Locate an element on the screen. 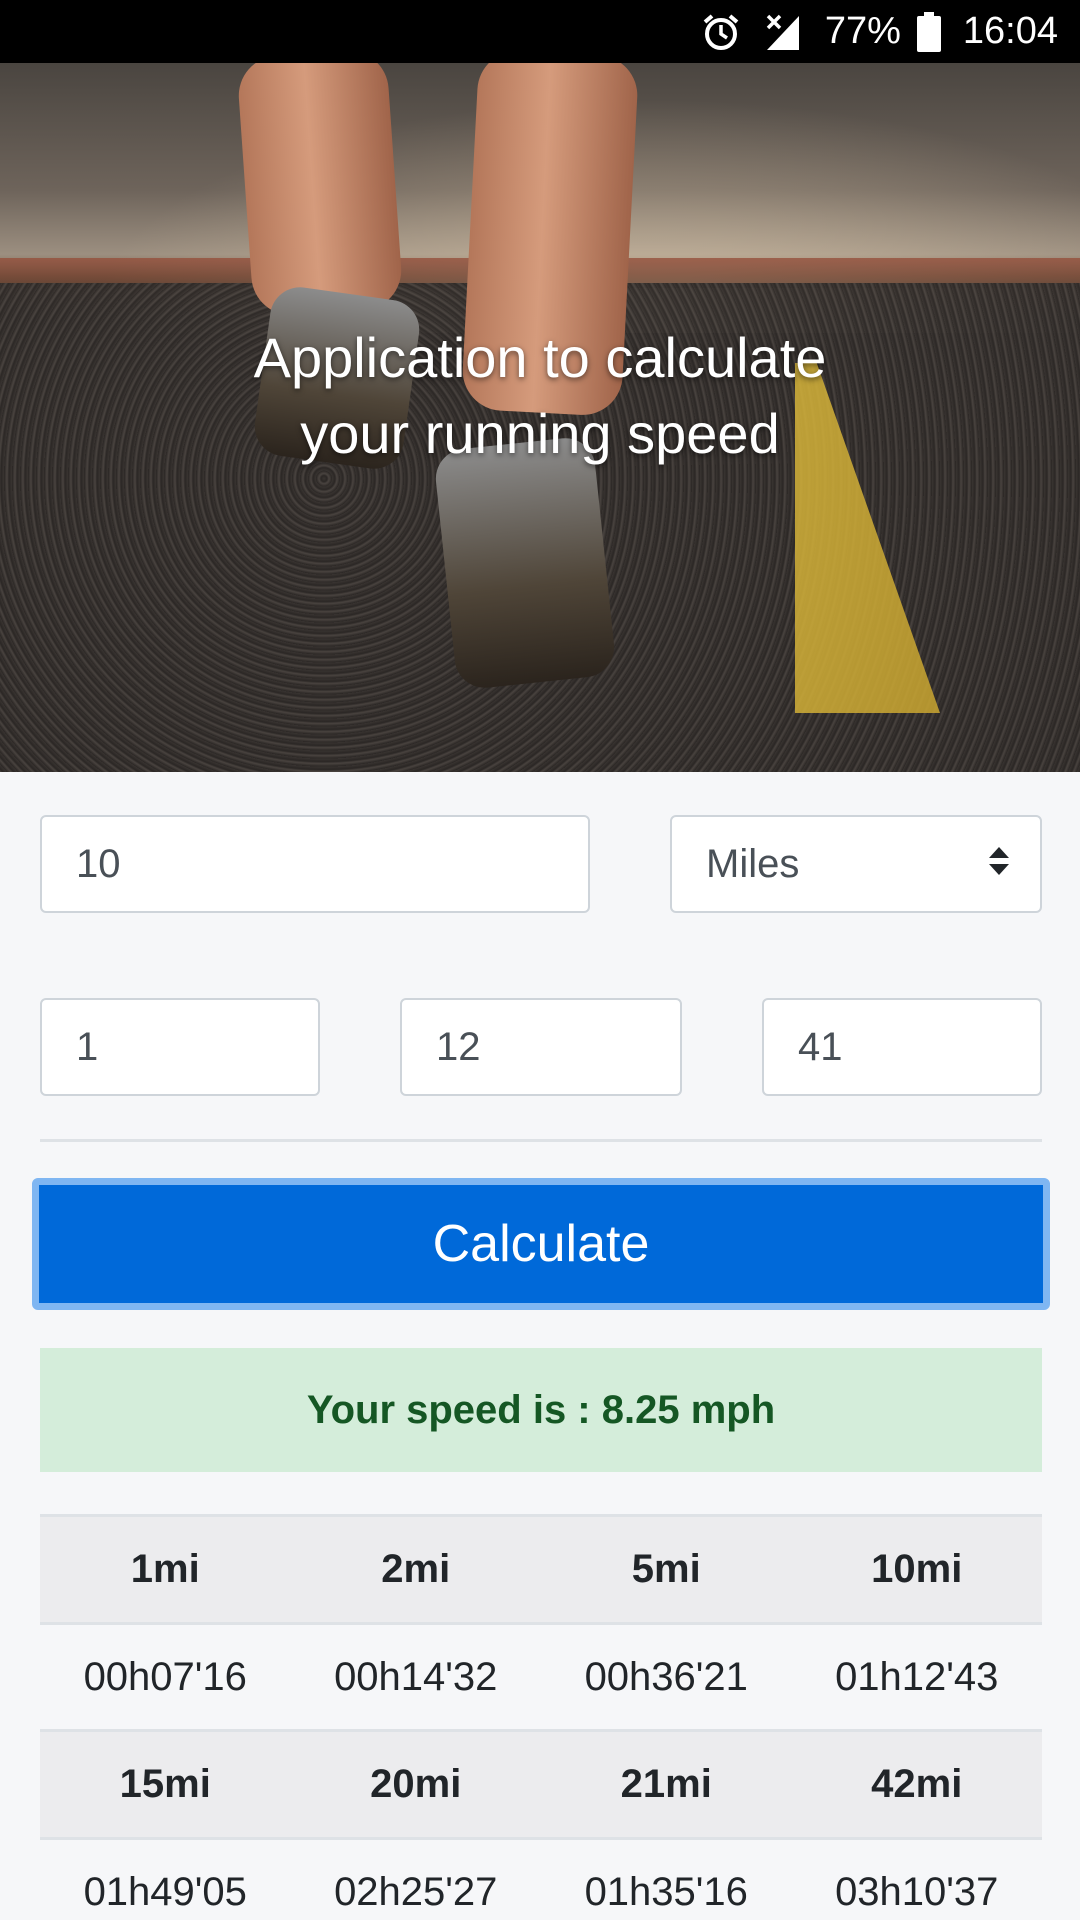  time-cell: 01h49'05 is located at coordinates (165, 1878).